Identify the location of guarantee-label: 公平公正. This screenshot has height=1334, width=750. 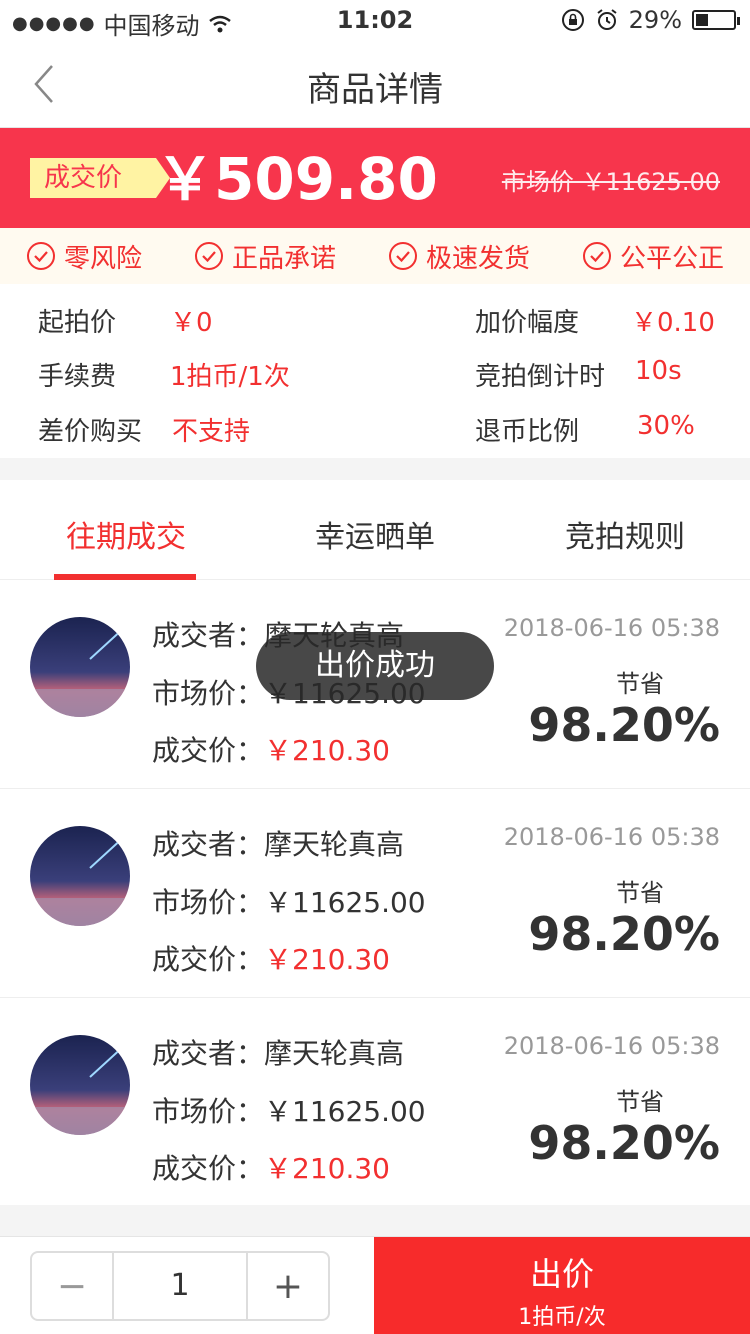
(671, 258).